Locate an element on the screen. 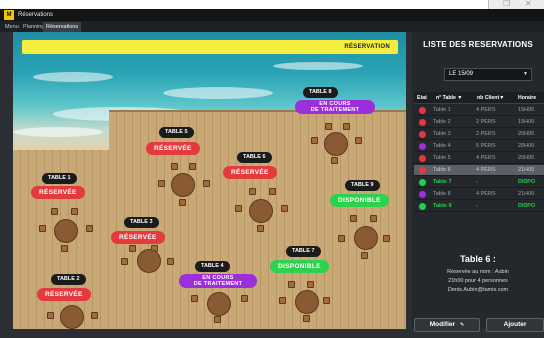 The width and height of the screenshot is (544, 338). table-header: Etat n° Table ▼ nb Client▼ Horaire is located at coordinates (479, 98).